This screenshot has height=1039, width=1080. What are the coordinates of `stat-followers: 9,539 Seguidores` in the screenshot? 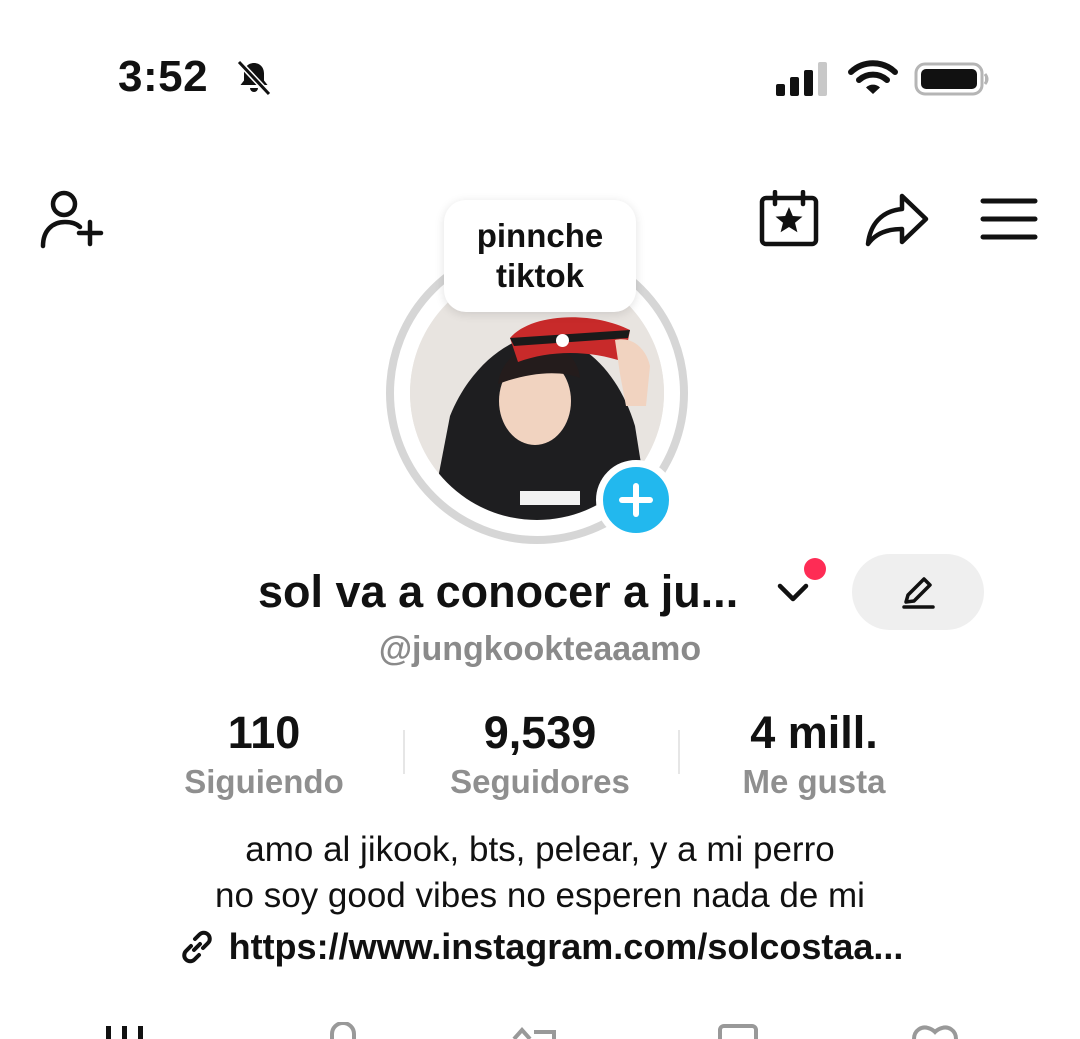 It's located at (540, 756).